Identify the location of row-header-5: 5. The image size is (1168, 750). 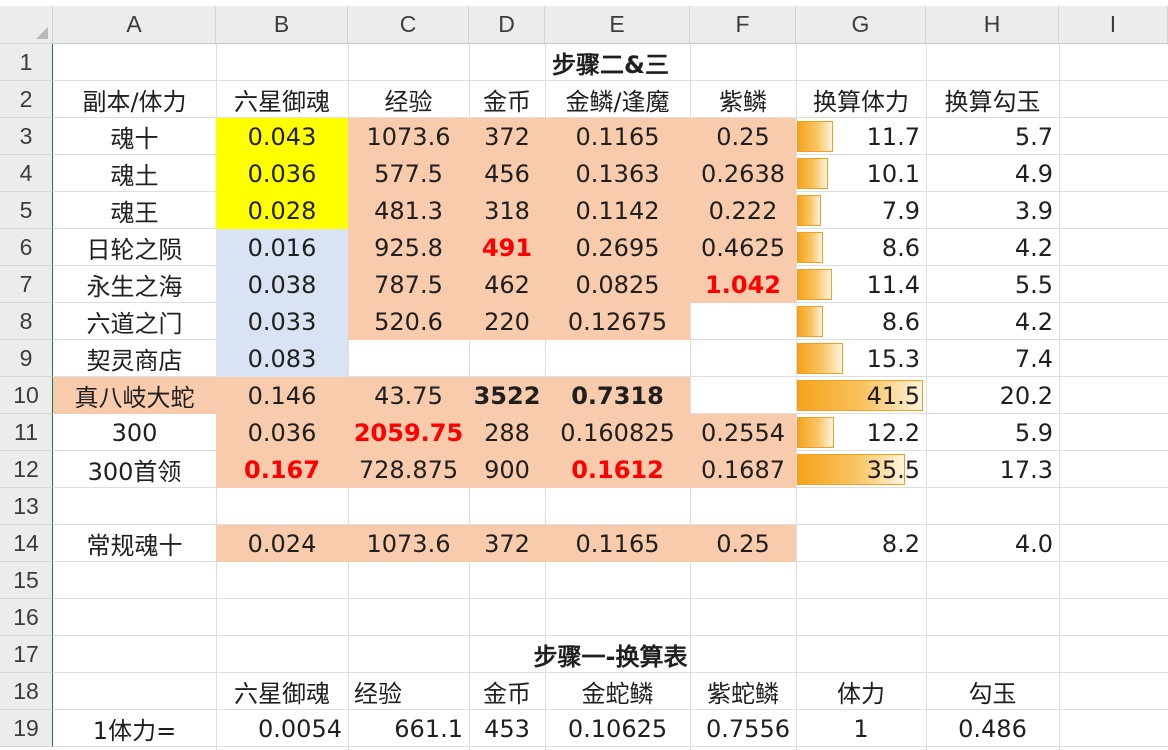
(26, 210).